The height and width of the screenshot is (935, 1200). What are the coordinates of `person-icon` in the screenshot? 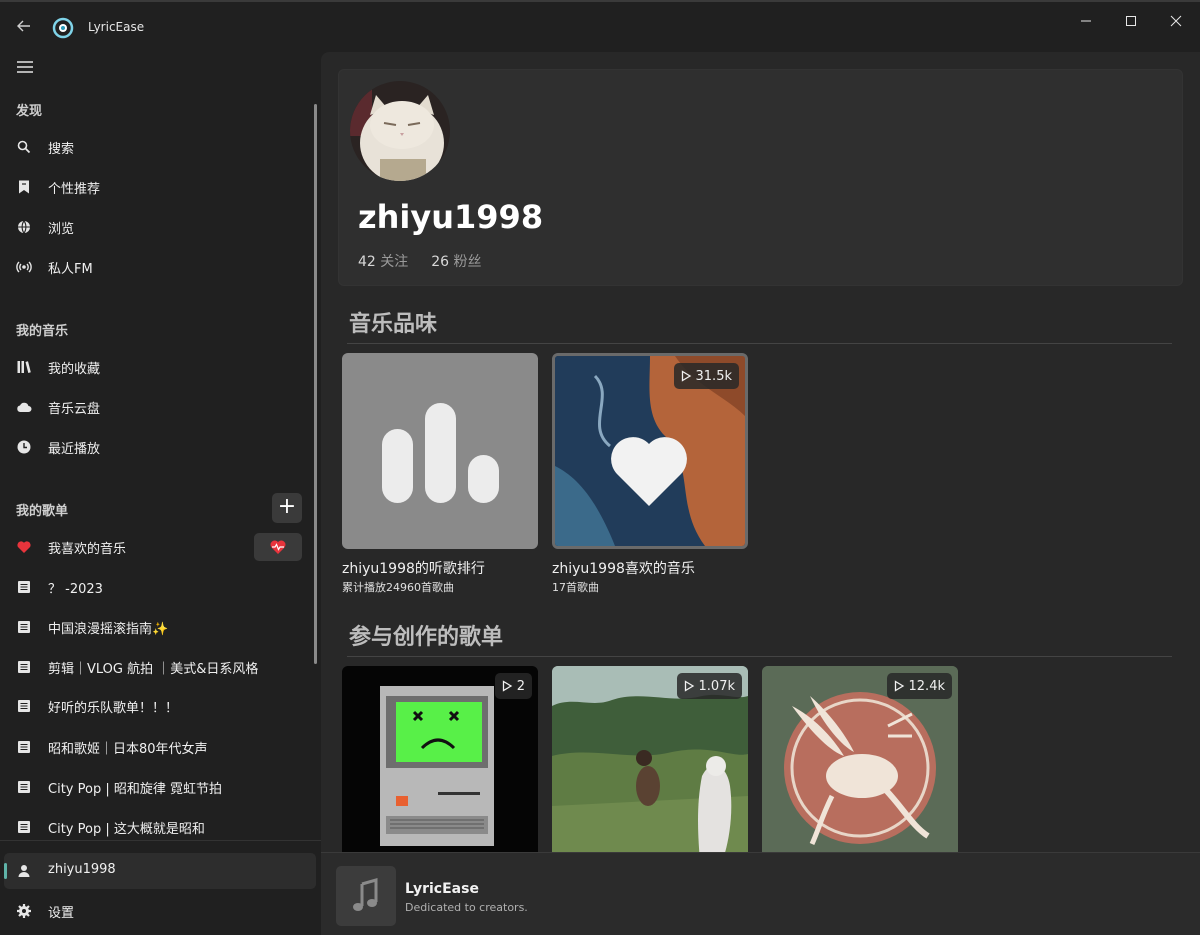 It's located at (24, 871).